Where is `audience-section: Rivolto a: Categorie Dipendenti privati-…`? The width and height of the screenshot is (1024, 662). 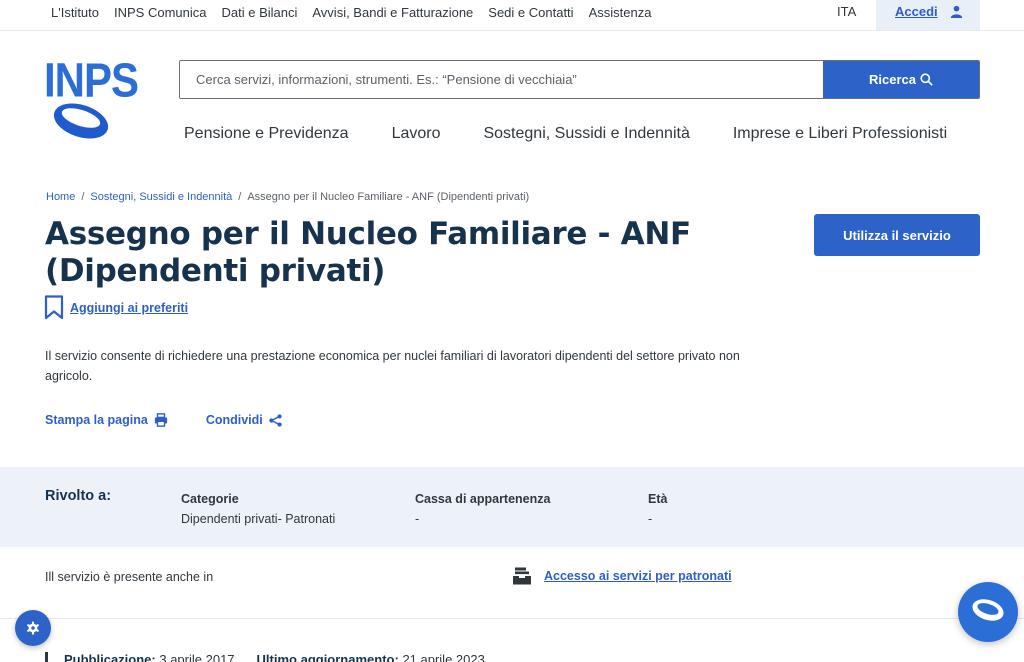 audience-section: Rivolto a: Categorie Dipendenti privati-… is located at coordinates (512, 507).